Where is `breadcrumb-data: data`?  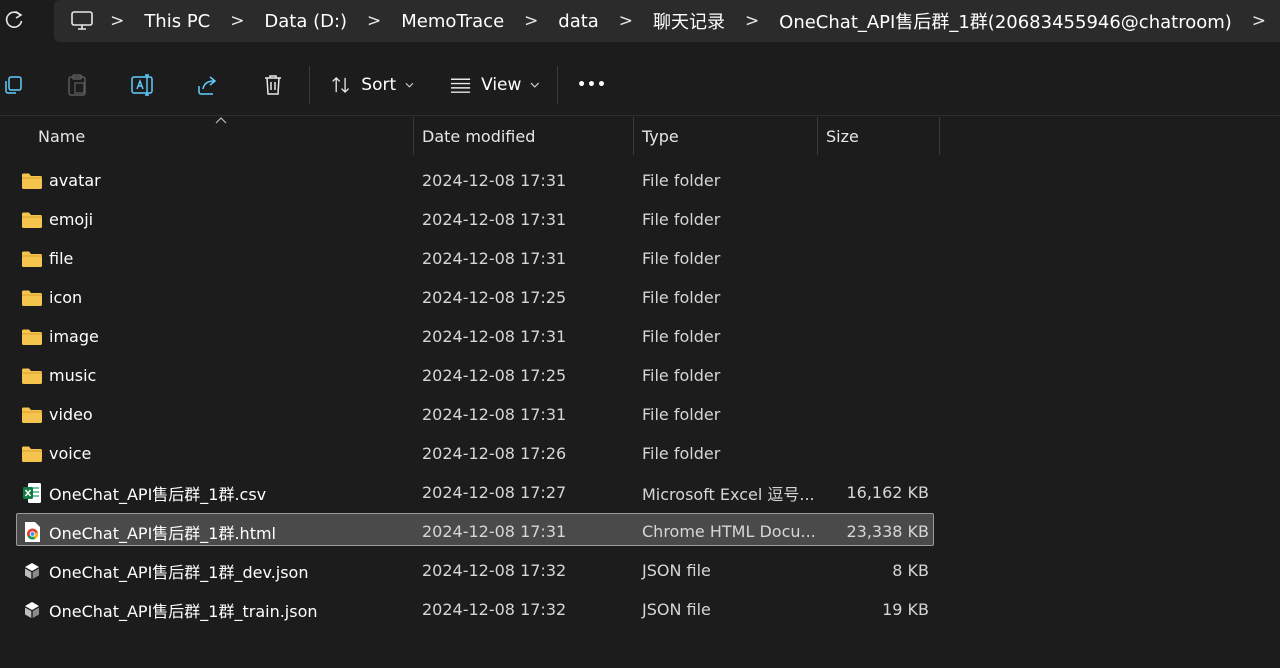
breadcrumb-data: data is located at coordinates (578, 21).